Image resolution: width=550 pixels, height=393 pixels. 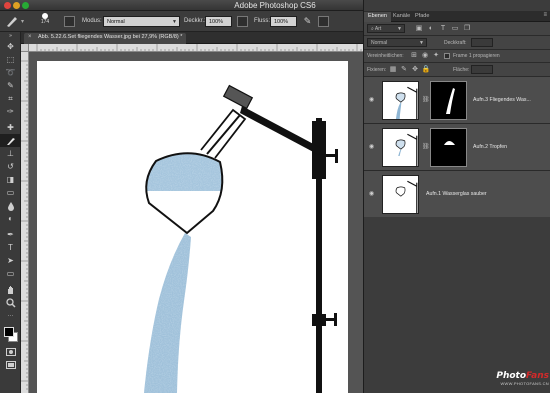 I want to click on thumbnail-artwork, so click(x=406, y=102).